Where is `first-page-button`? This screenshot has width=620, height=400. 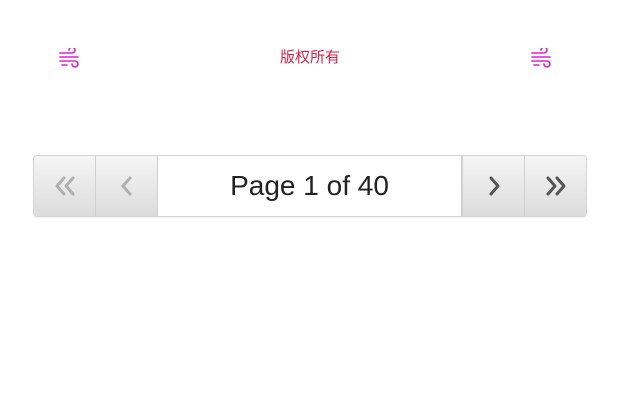
first-page-button is located at coordinates (65, 186).